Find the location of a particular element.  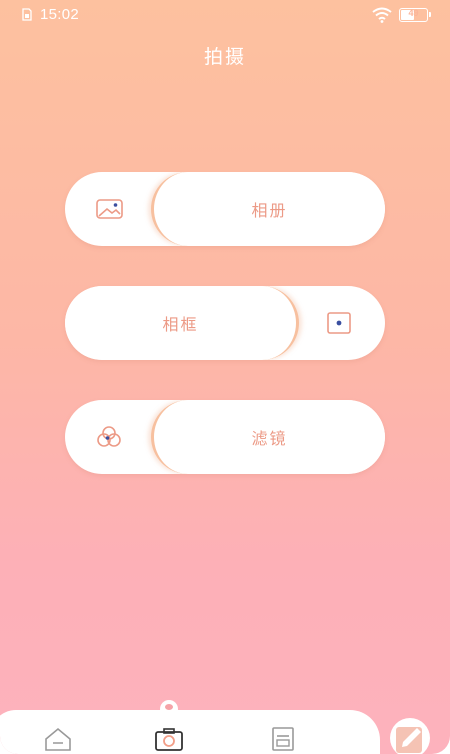

album-option: 相册 is located at coordinates (225, 209).